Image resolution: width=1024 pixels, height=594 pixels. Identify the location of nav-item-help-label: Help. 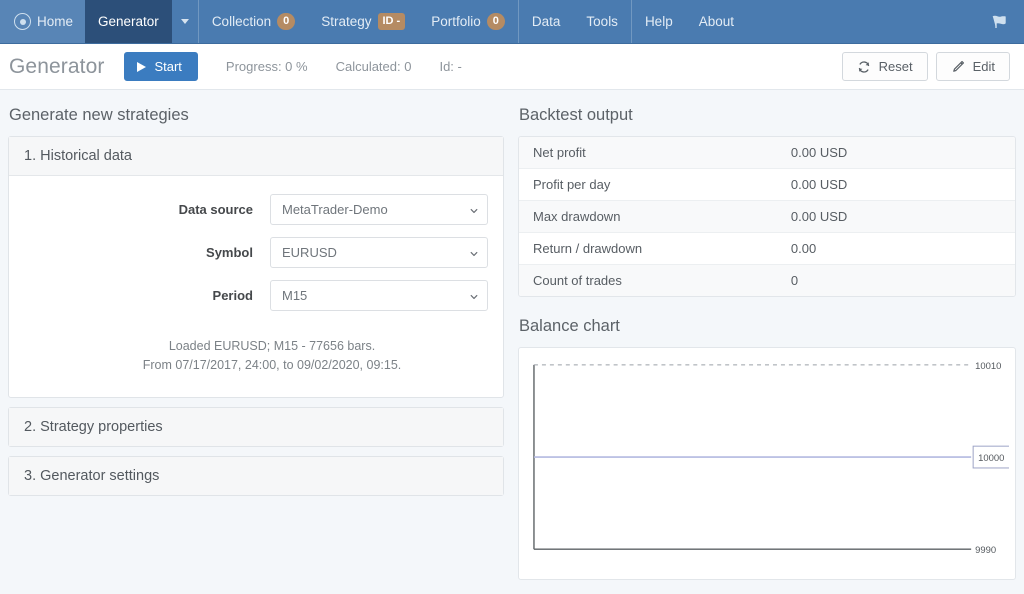
(658, 21).